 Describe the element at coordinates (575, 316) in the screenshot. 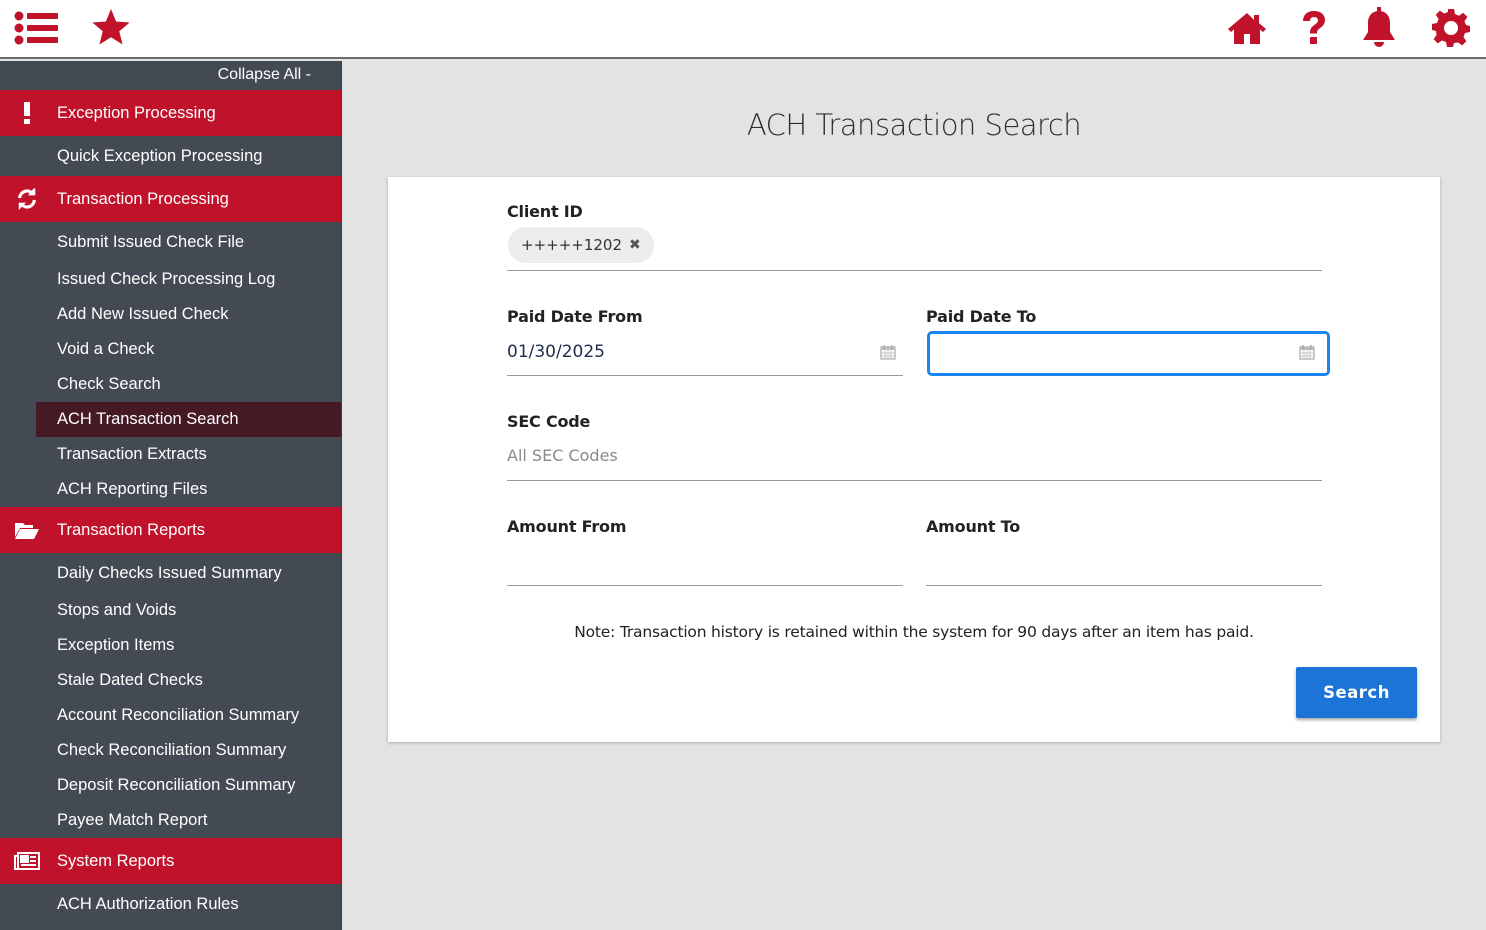

I see `paid-date-from-label: Paid Date From` at that location.